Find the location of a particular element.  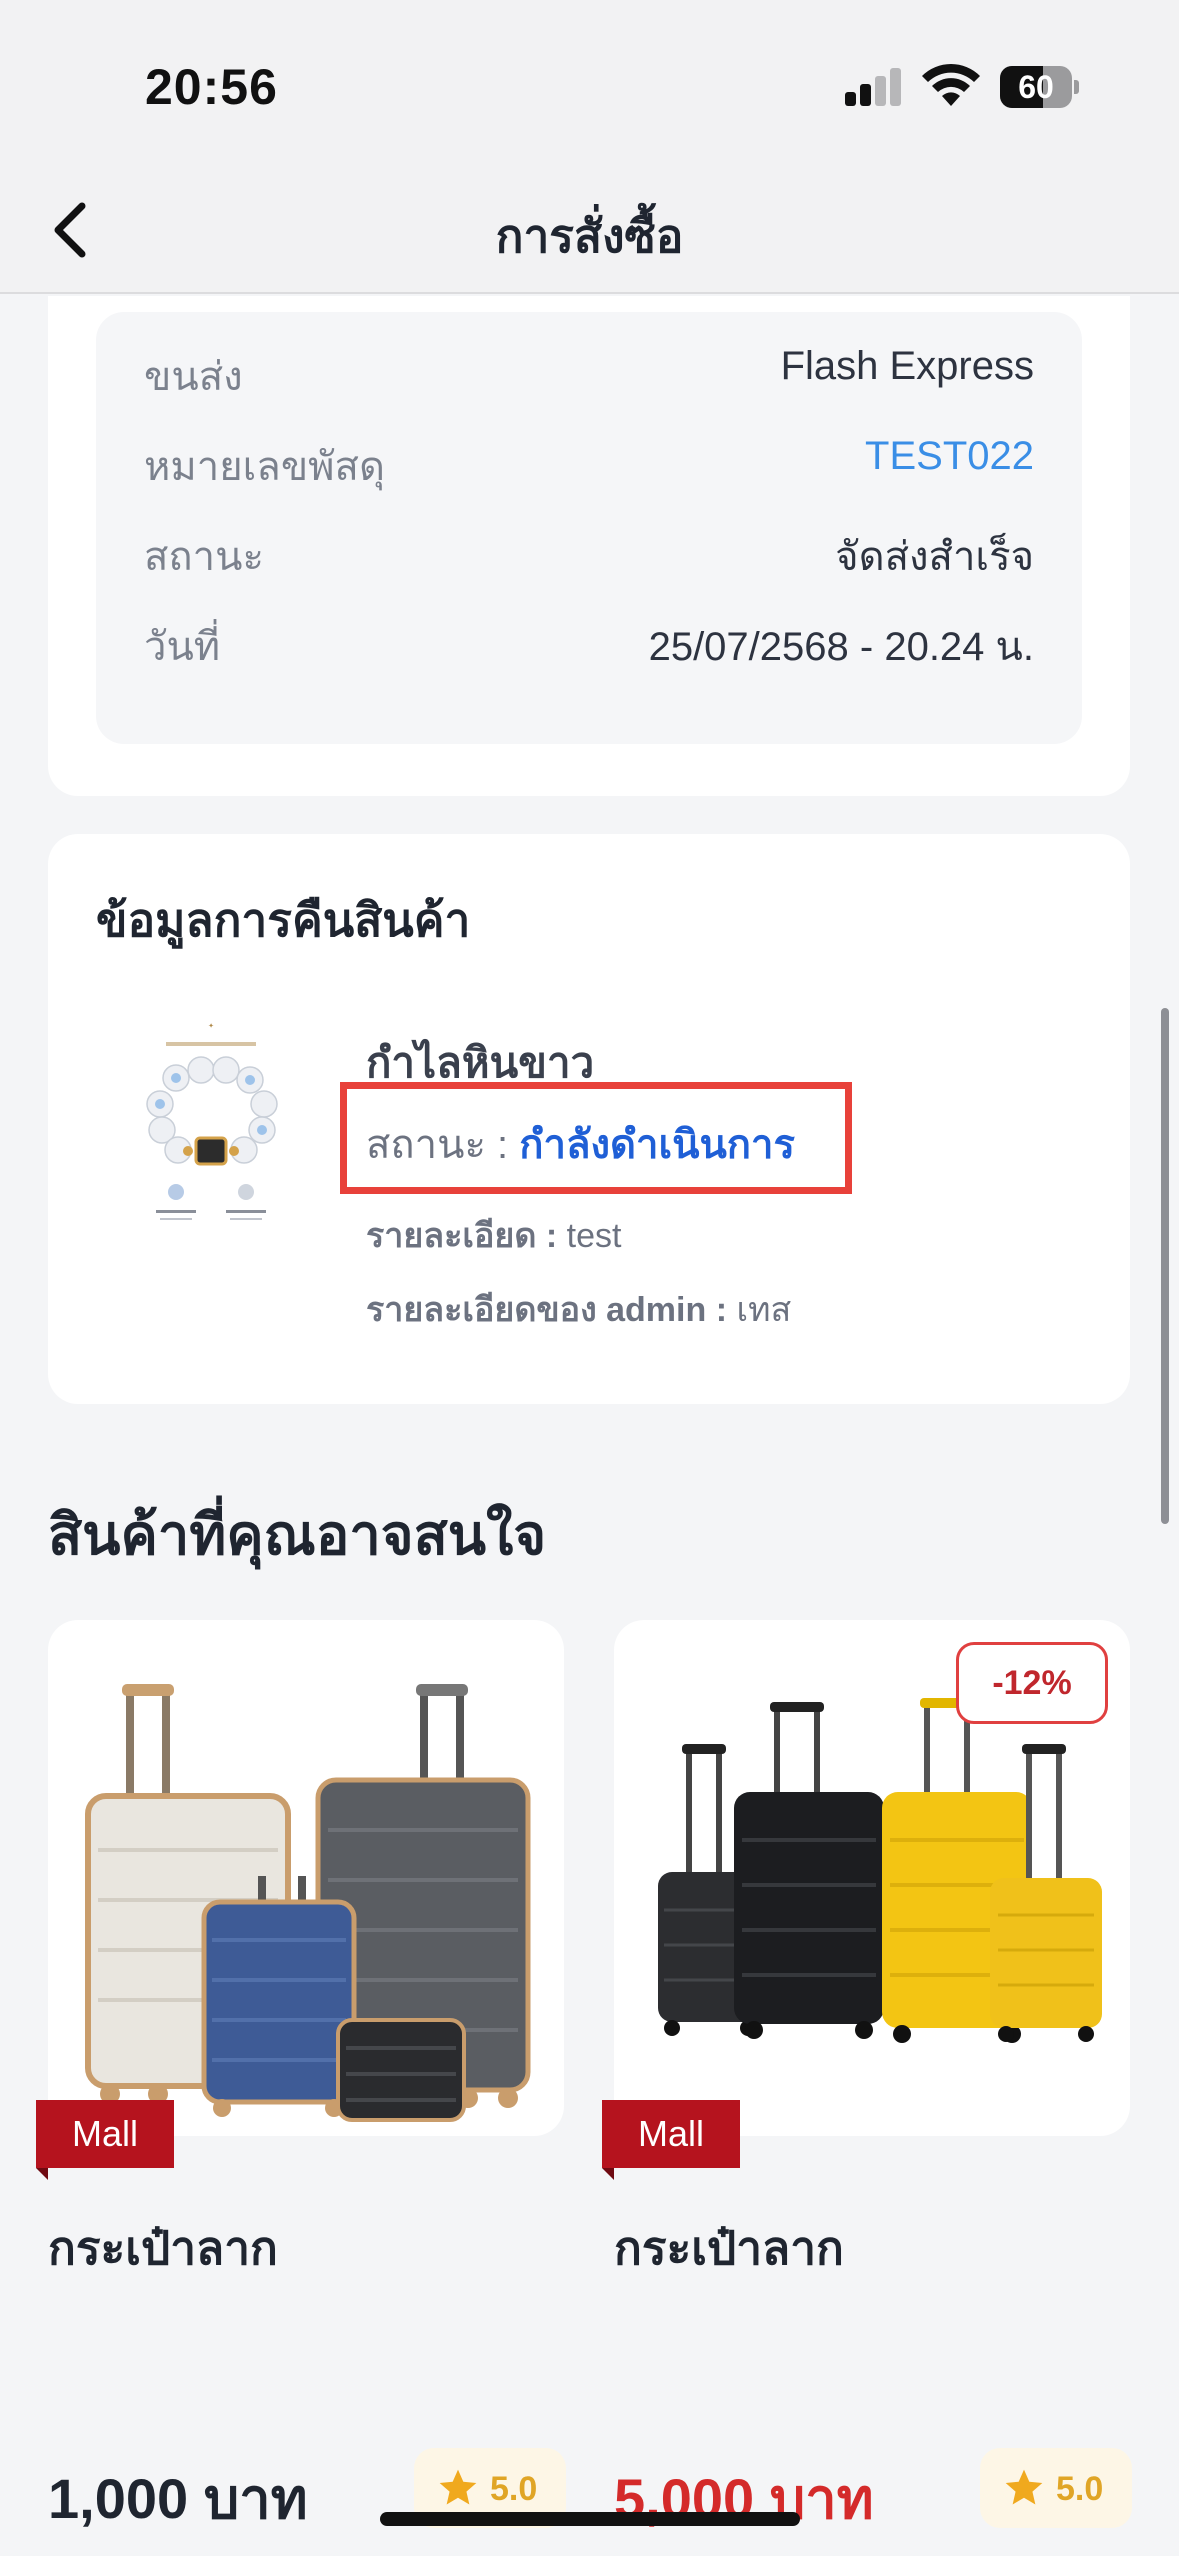

status-time: 20:56 is located at coordinates (211, 87).